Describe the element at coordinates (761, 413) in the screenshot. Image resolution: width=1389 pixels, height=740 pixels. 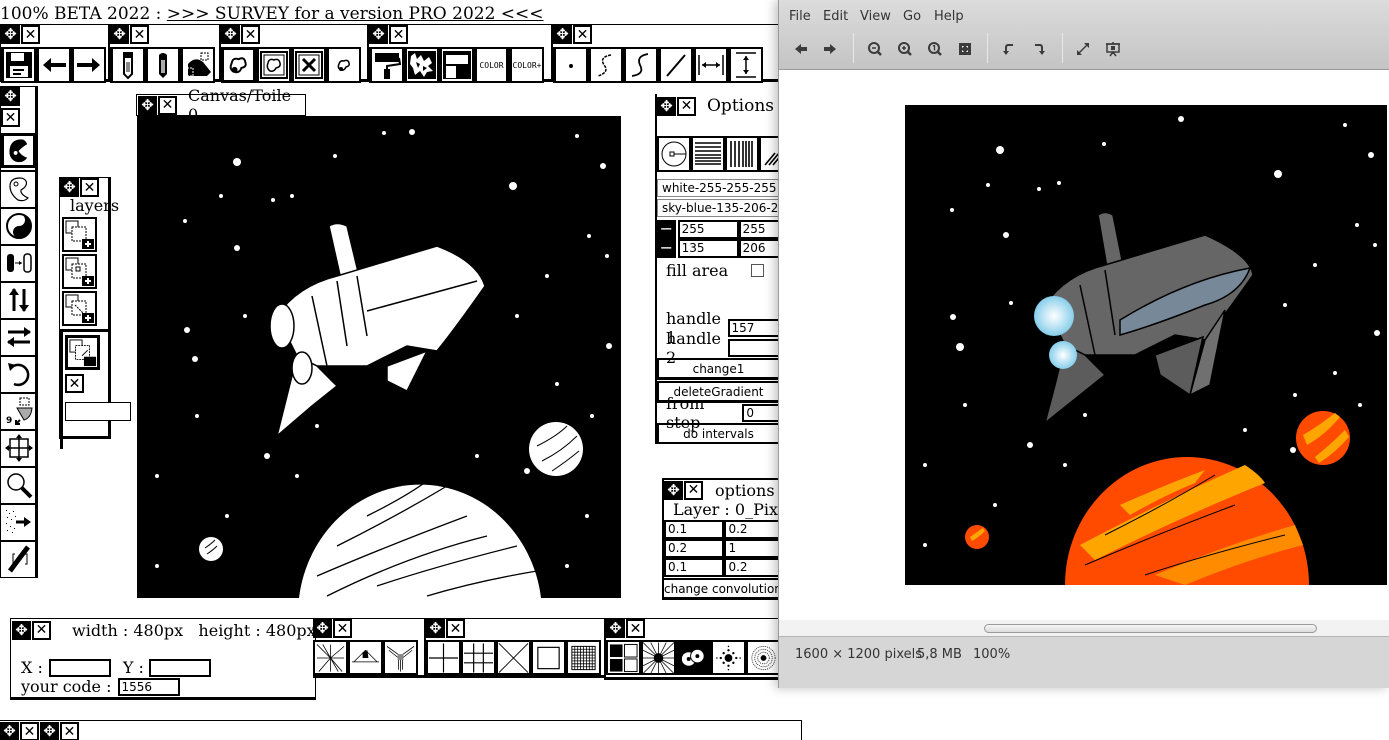
I see `from-step-input: 0` at that location.